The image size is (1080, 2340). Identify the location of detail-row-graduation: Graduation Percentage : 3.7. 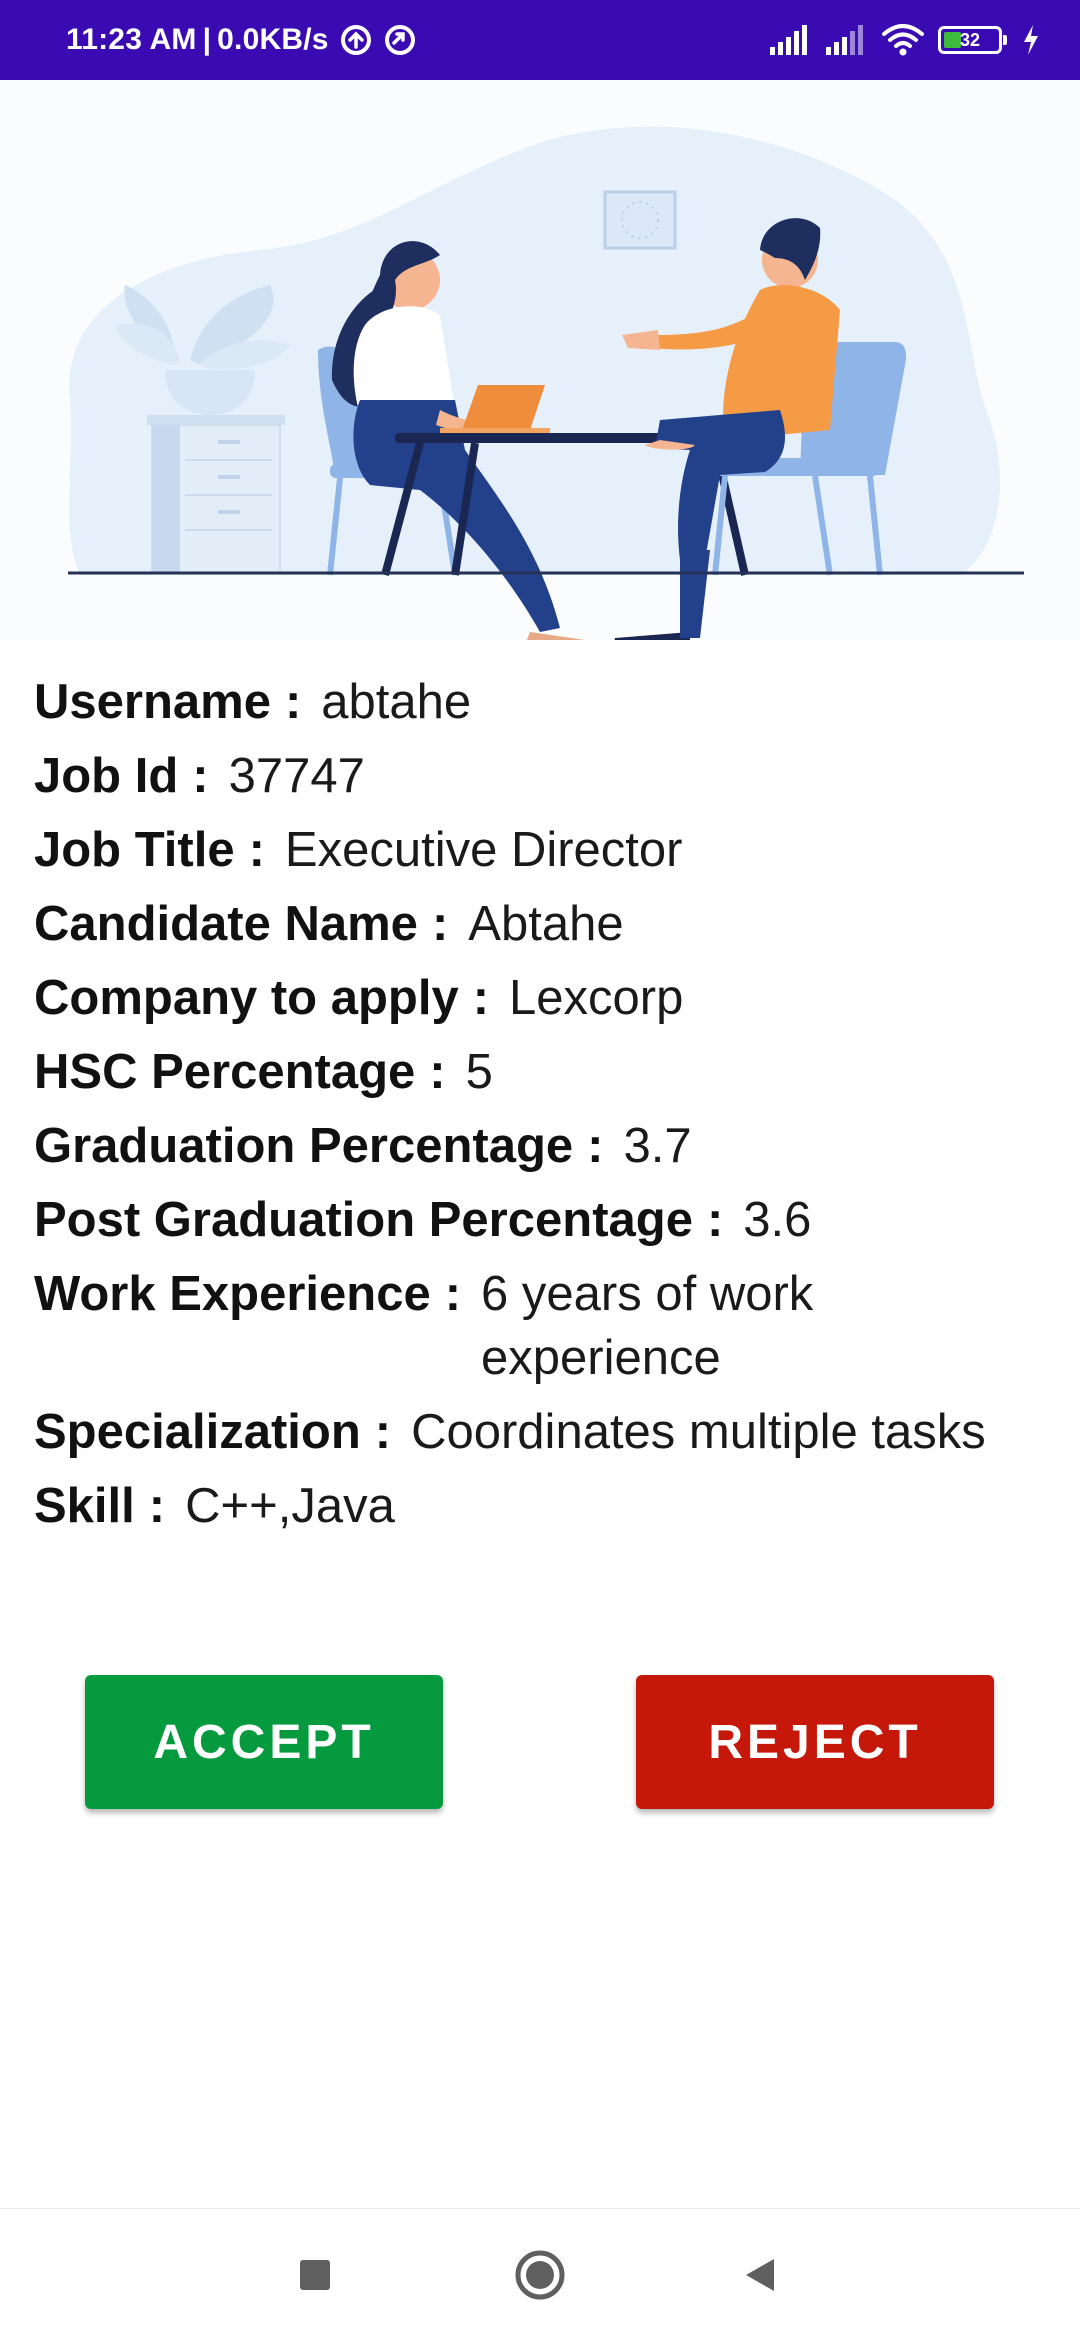
(544, 1146).